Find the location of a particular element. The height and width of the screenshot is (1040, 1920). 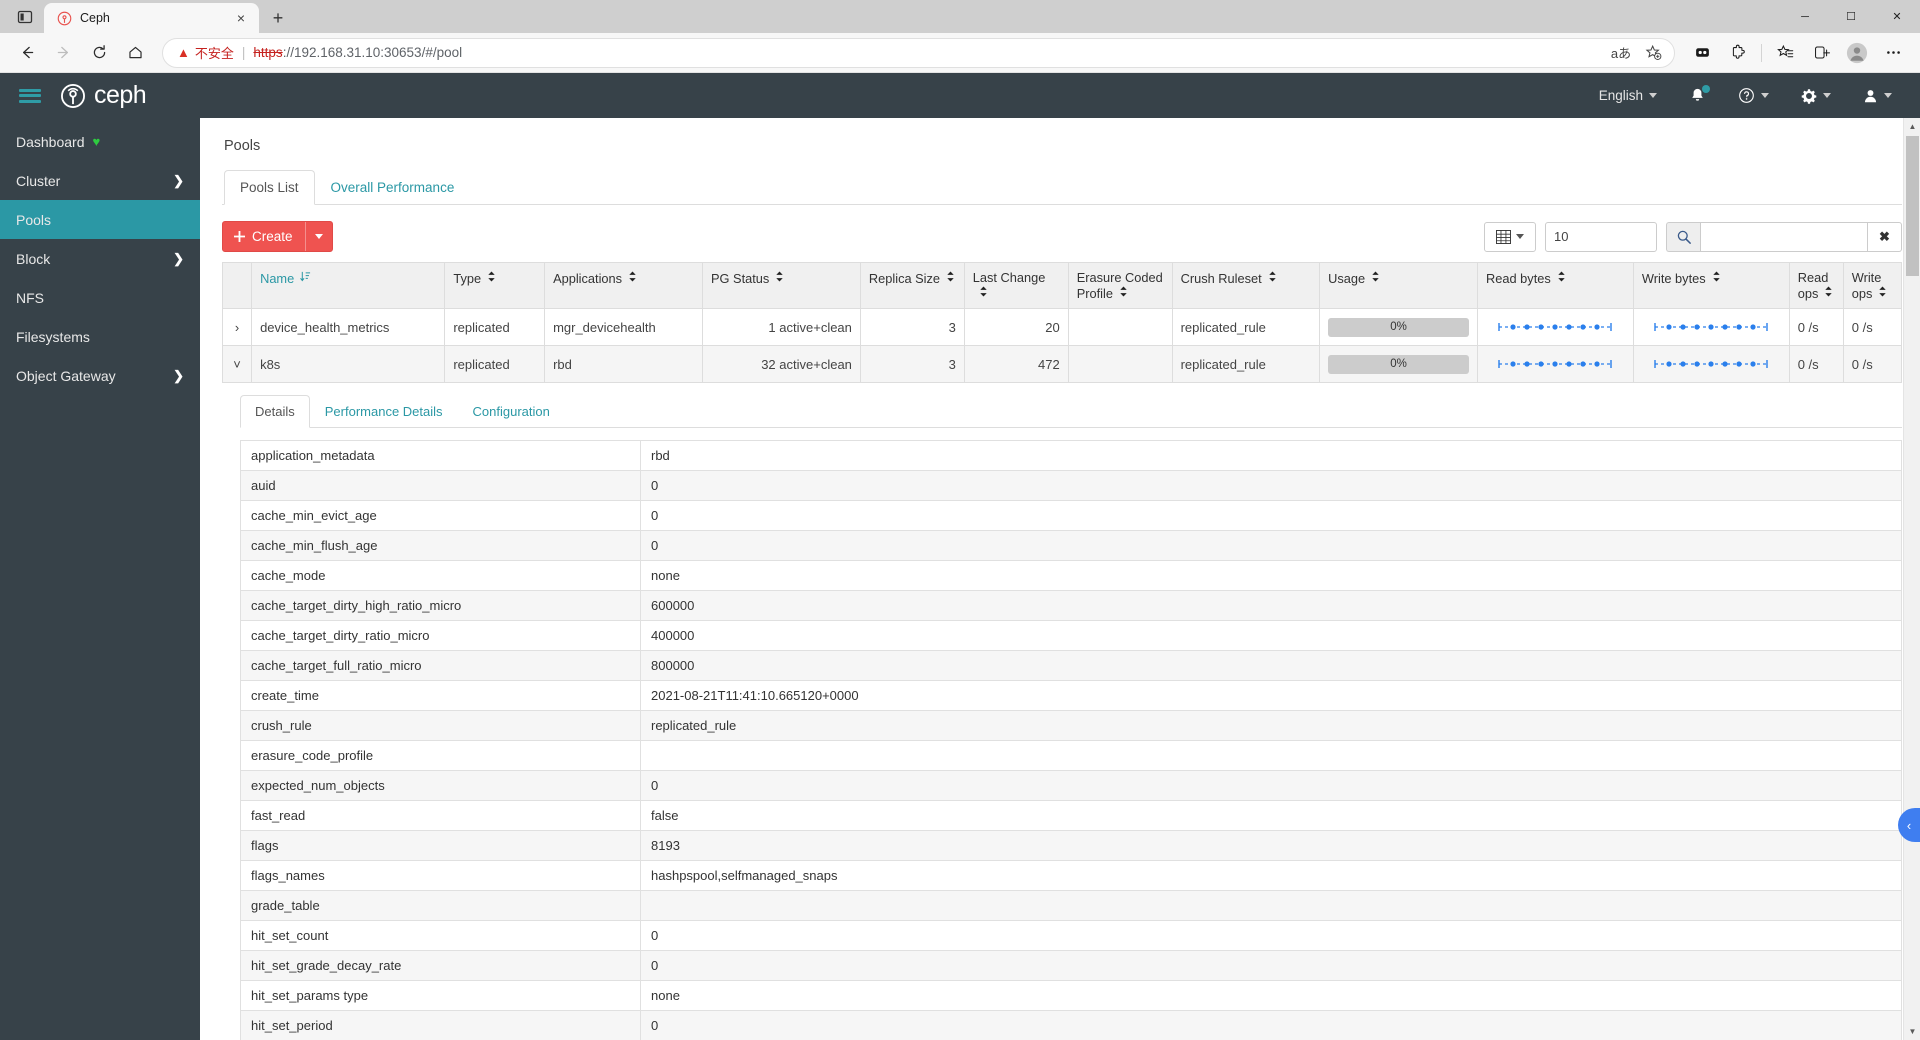

detail-value: rbd is located at coordinates (1271, 455).